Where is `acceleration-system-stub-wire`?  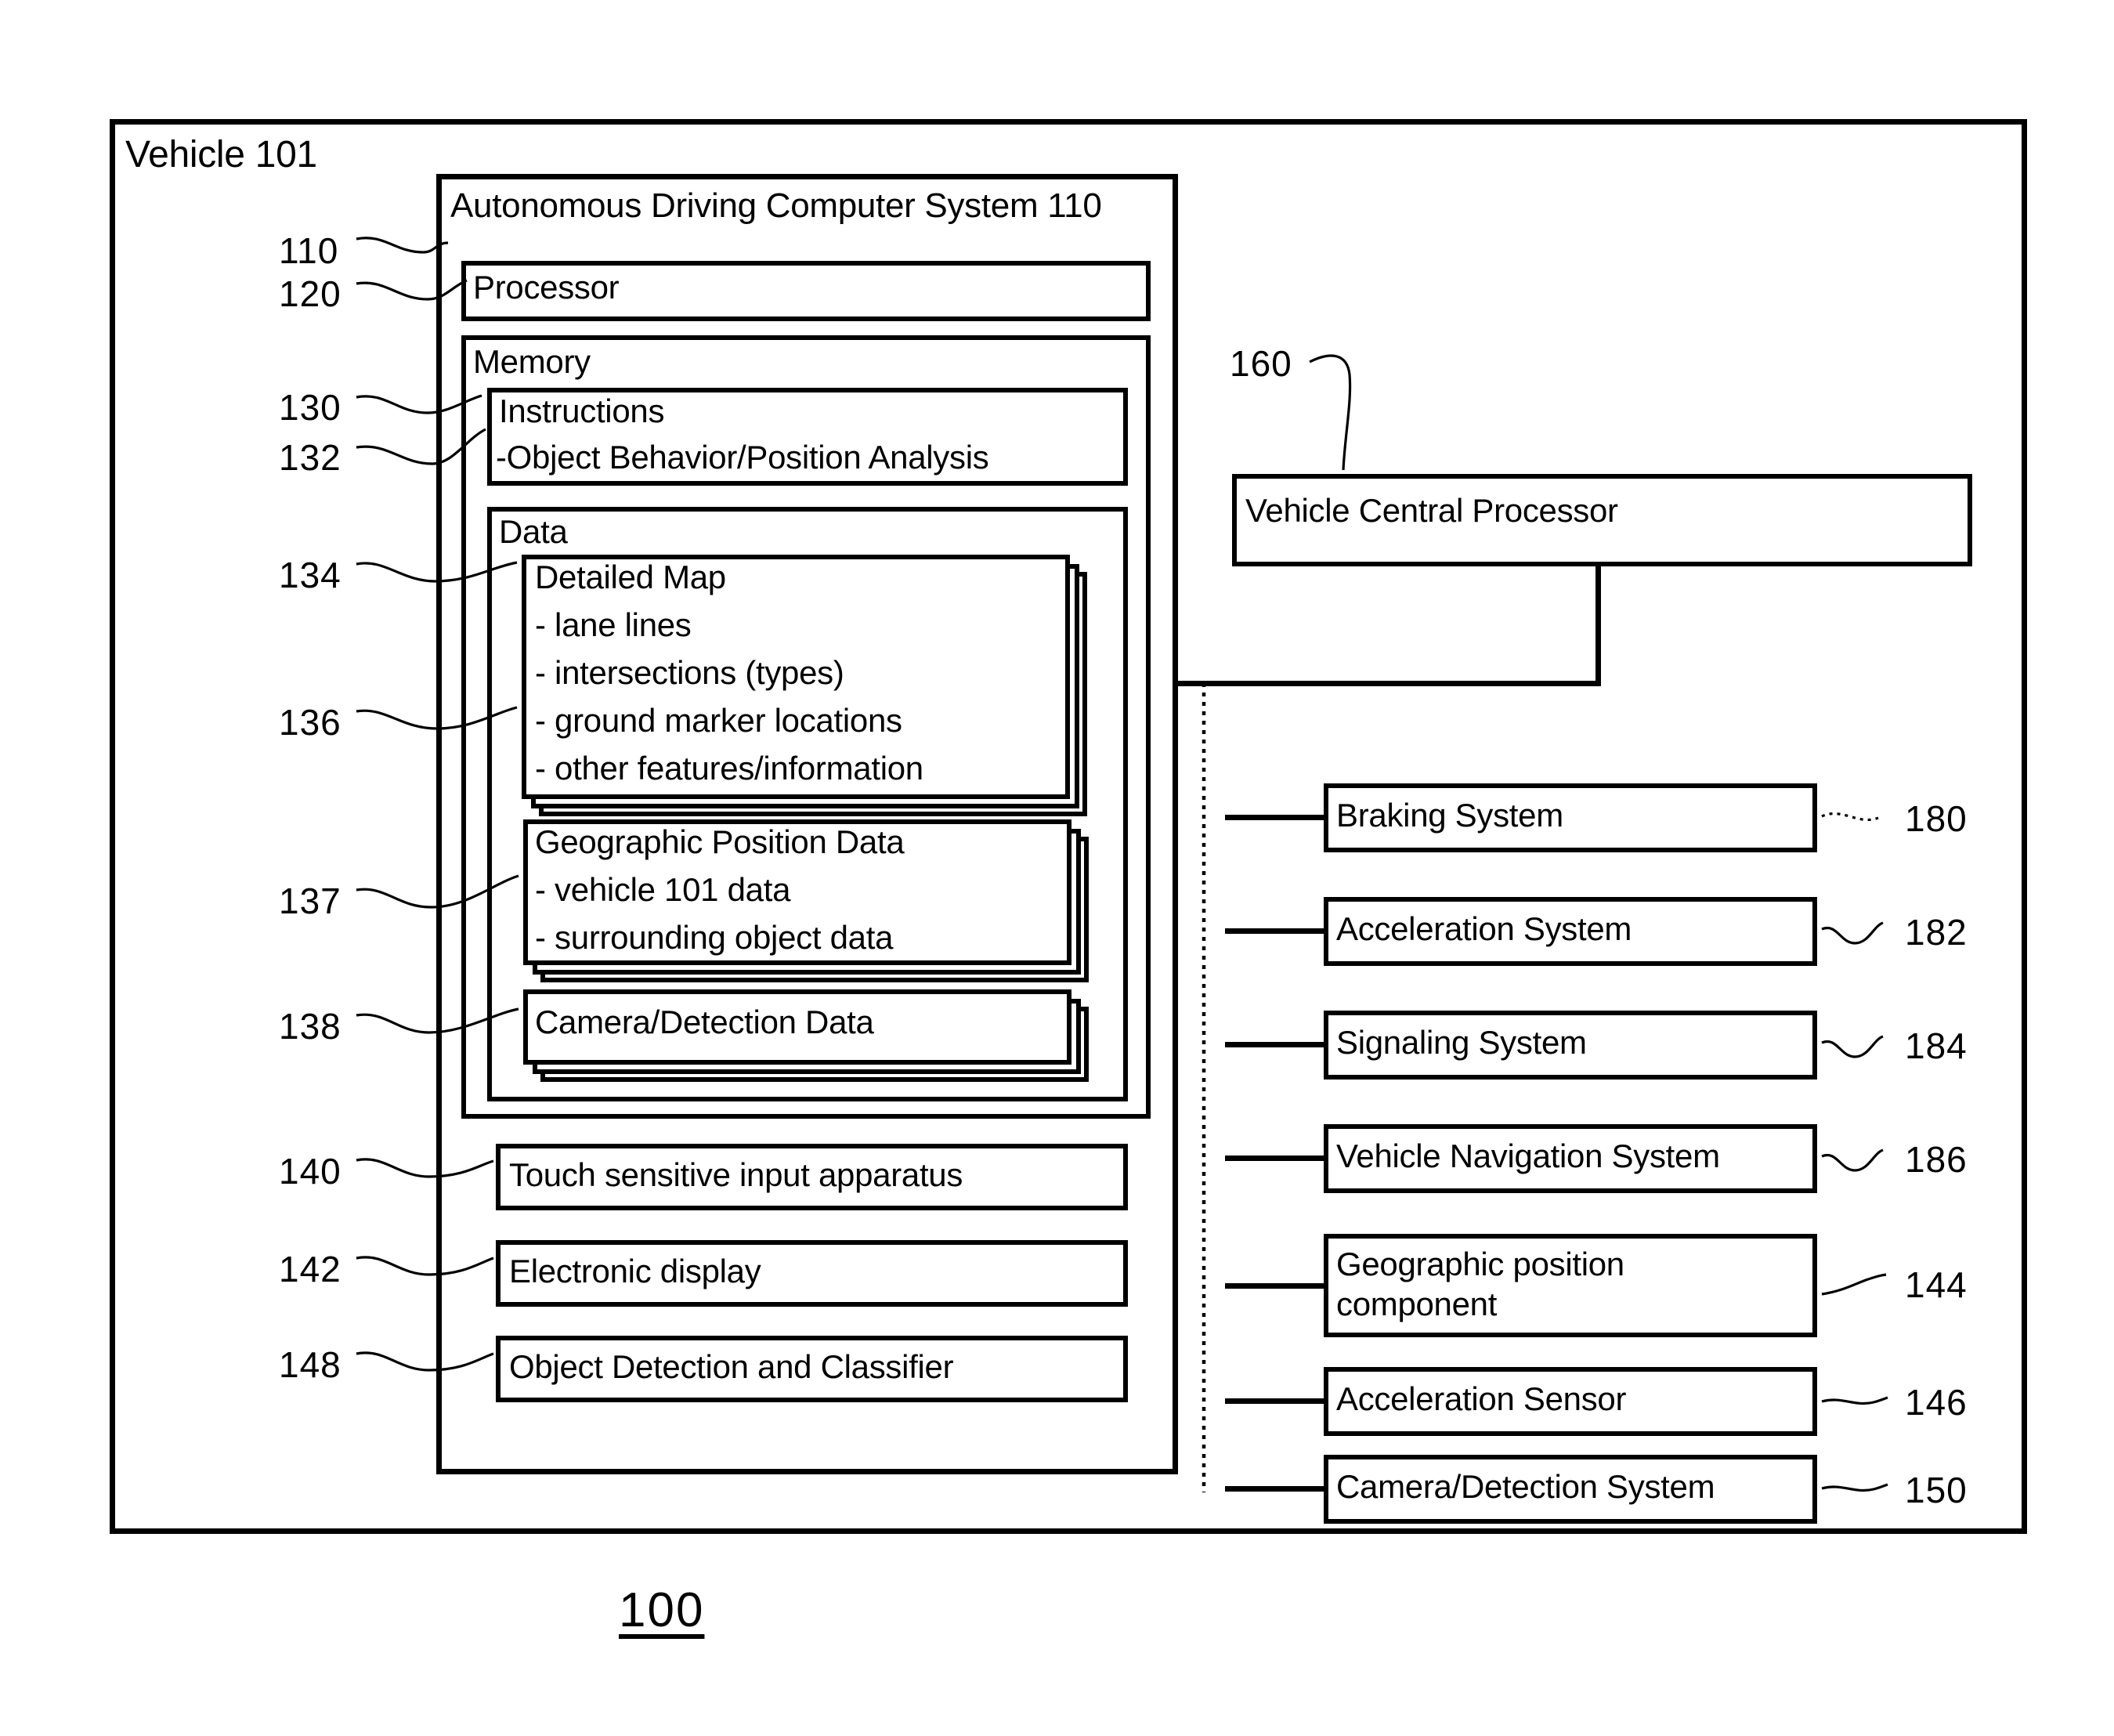 acceleration-system-stub-wire is located at coordinates (1276, 931).